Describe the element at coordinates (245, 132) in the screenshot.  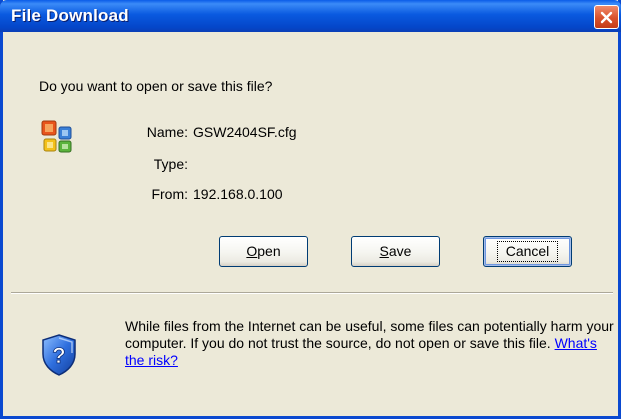
I see `file-name-value: GSW2404SF.cfg` at that location.